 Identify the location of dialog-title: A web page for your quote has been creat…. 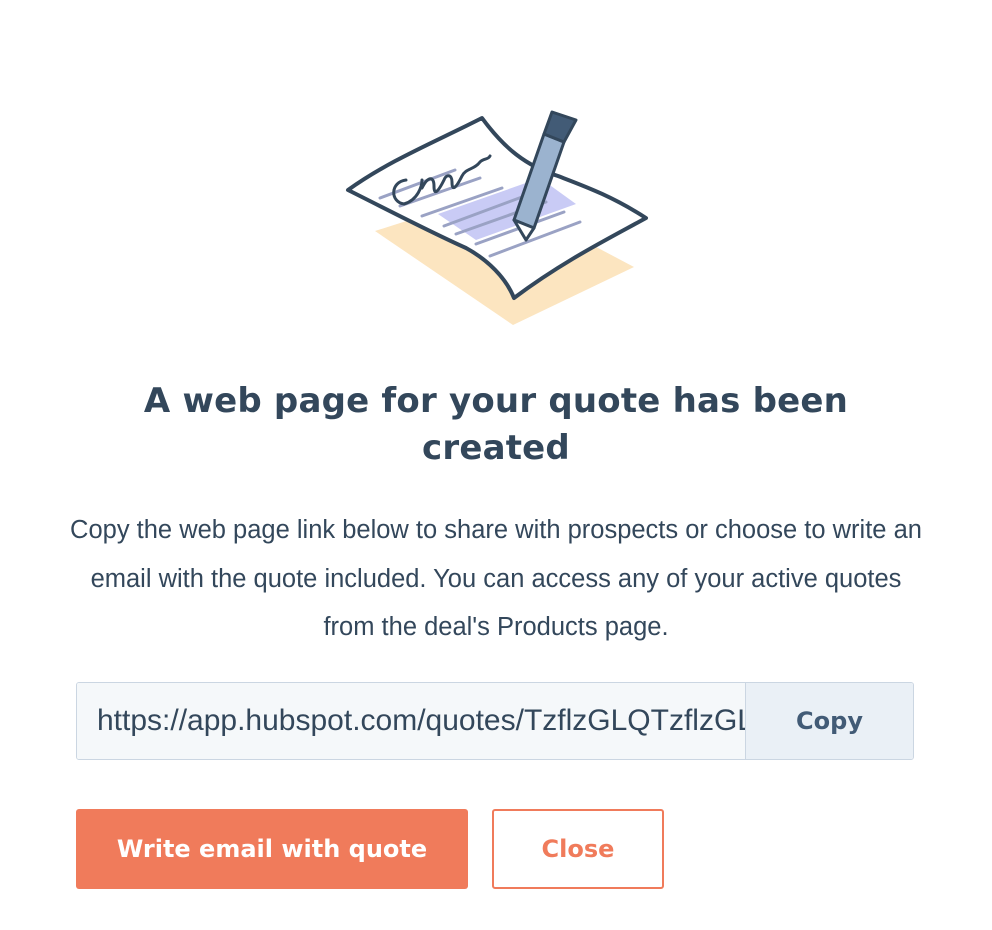
(496, 424).